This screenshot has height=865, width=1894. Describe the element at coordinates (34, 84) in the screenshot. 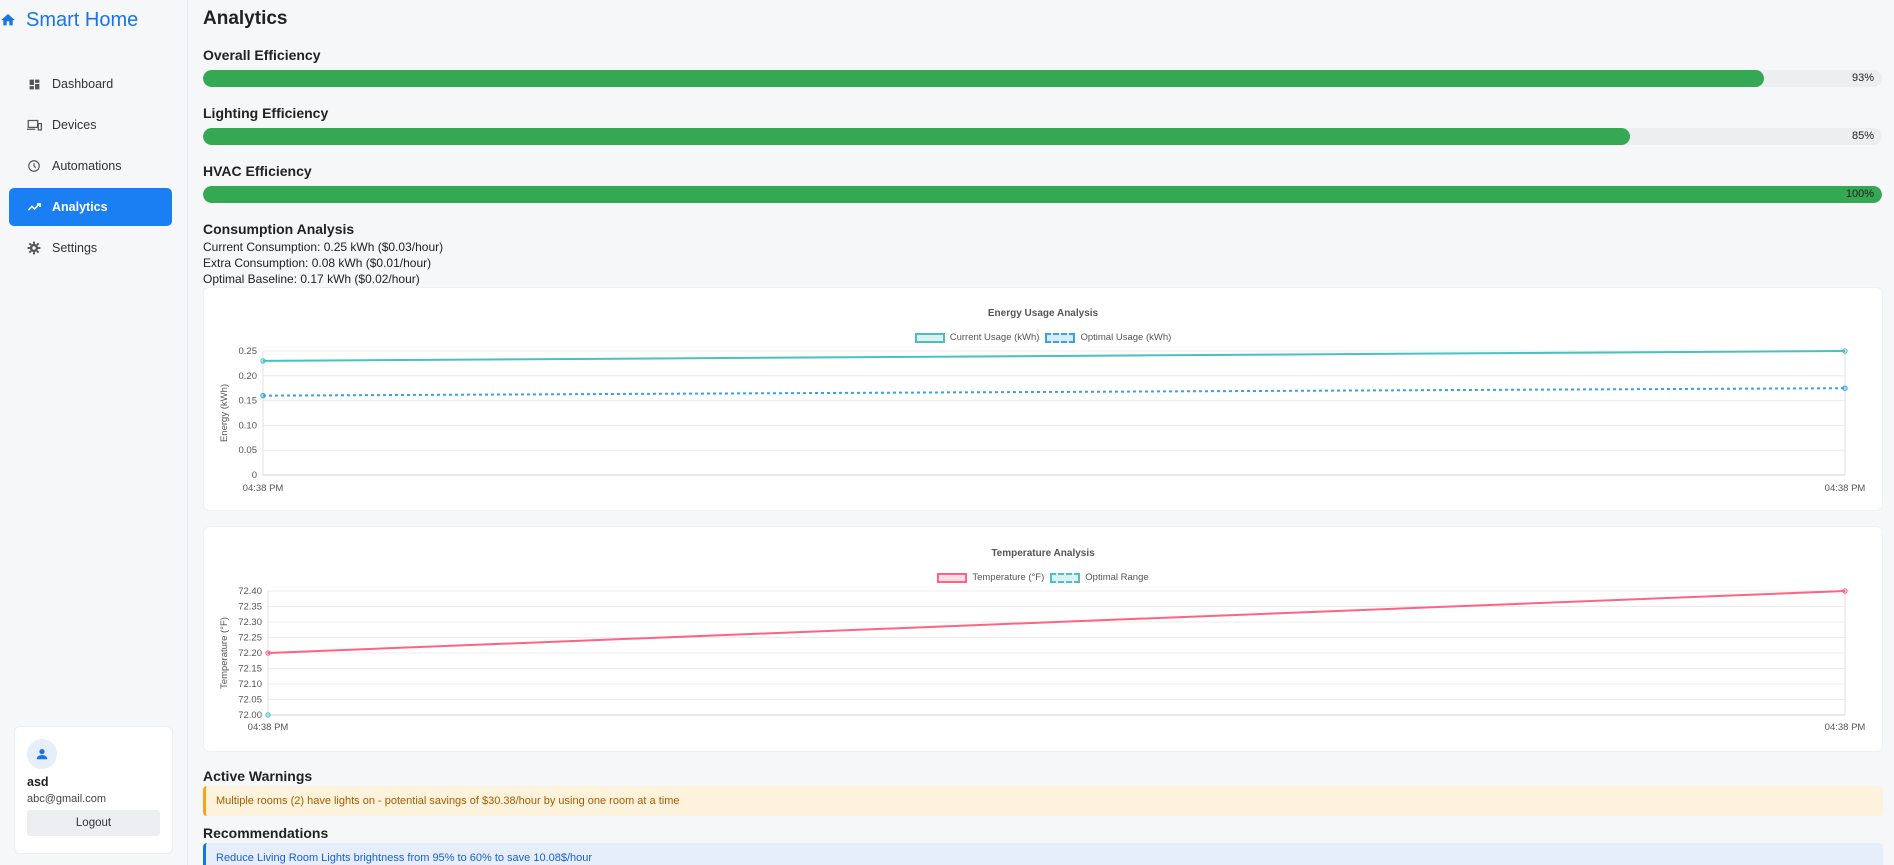

I see `dashboard-icon` at that location.